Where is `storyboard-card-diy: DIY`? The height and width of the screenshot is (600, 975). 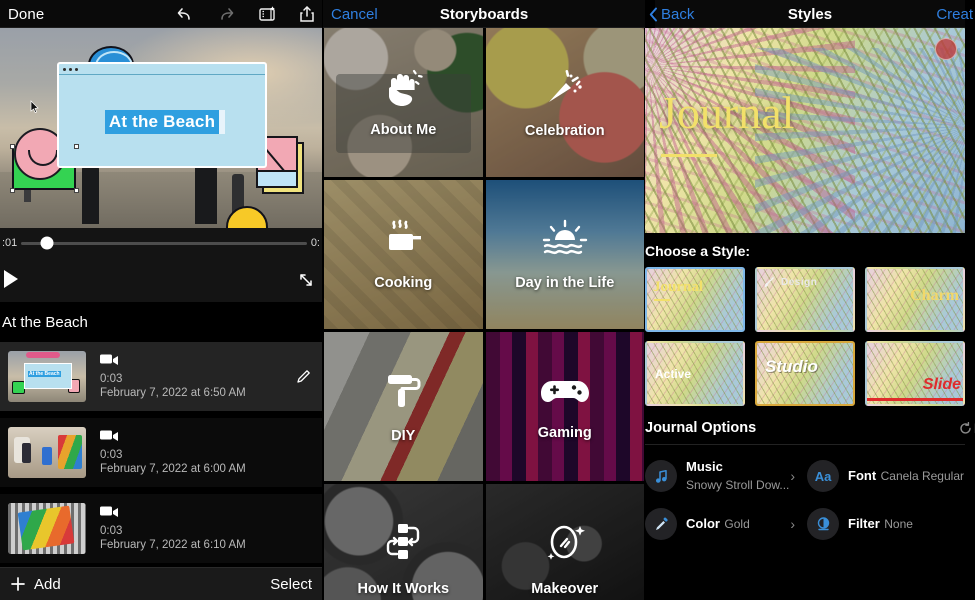
storyboard-card-diy: DIY is located at coordinates (403, 406).